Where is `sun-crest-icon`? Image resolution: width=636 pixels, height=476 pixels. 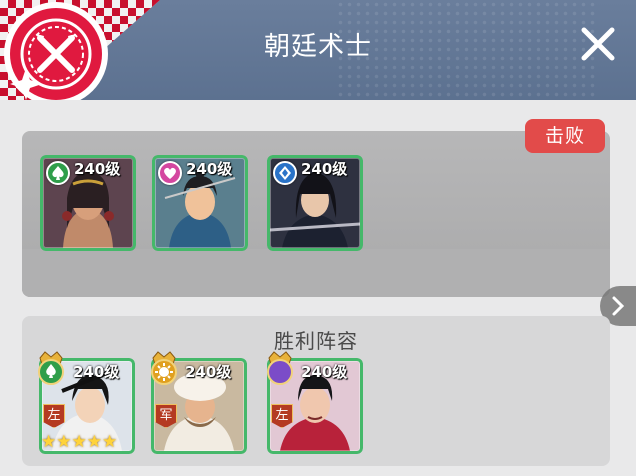 sun-crest-icon is located at coordinates (164, 368).